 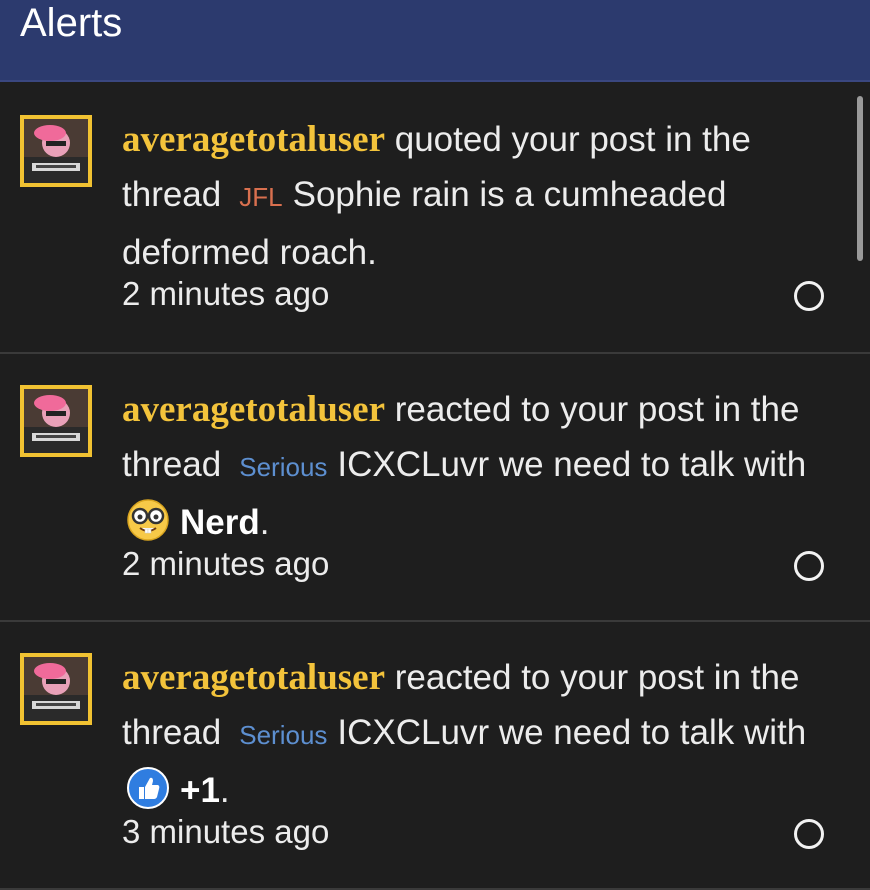 I want to click on thread-prefix: JFL, so click(x=261, y=197).